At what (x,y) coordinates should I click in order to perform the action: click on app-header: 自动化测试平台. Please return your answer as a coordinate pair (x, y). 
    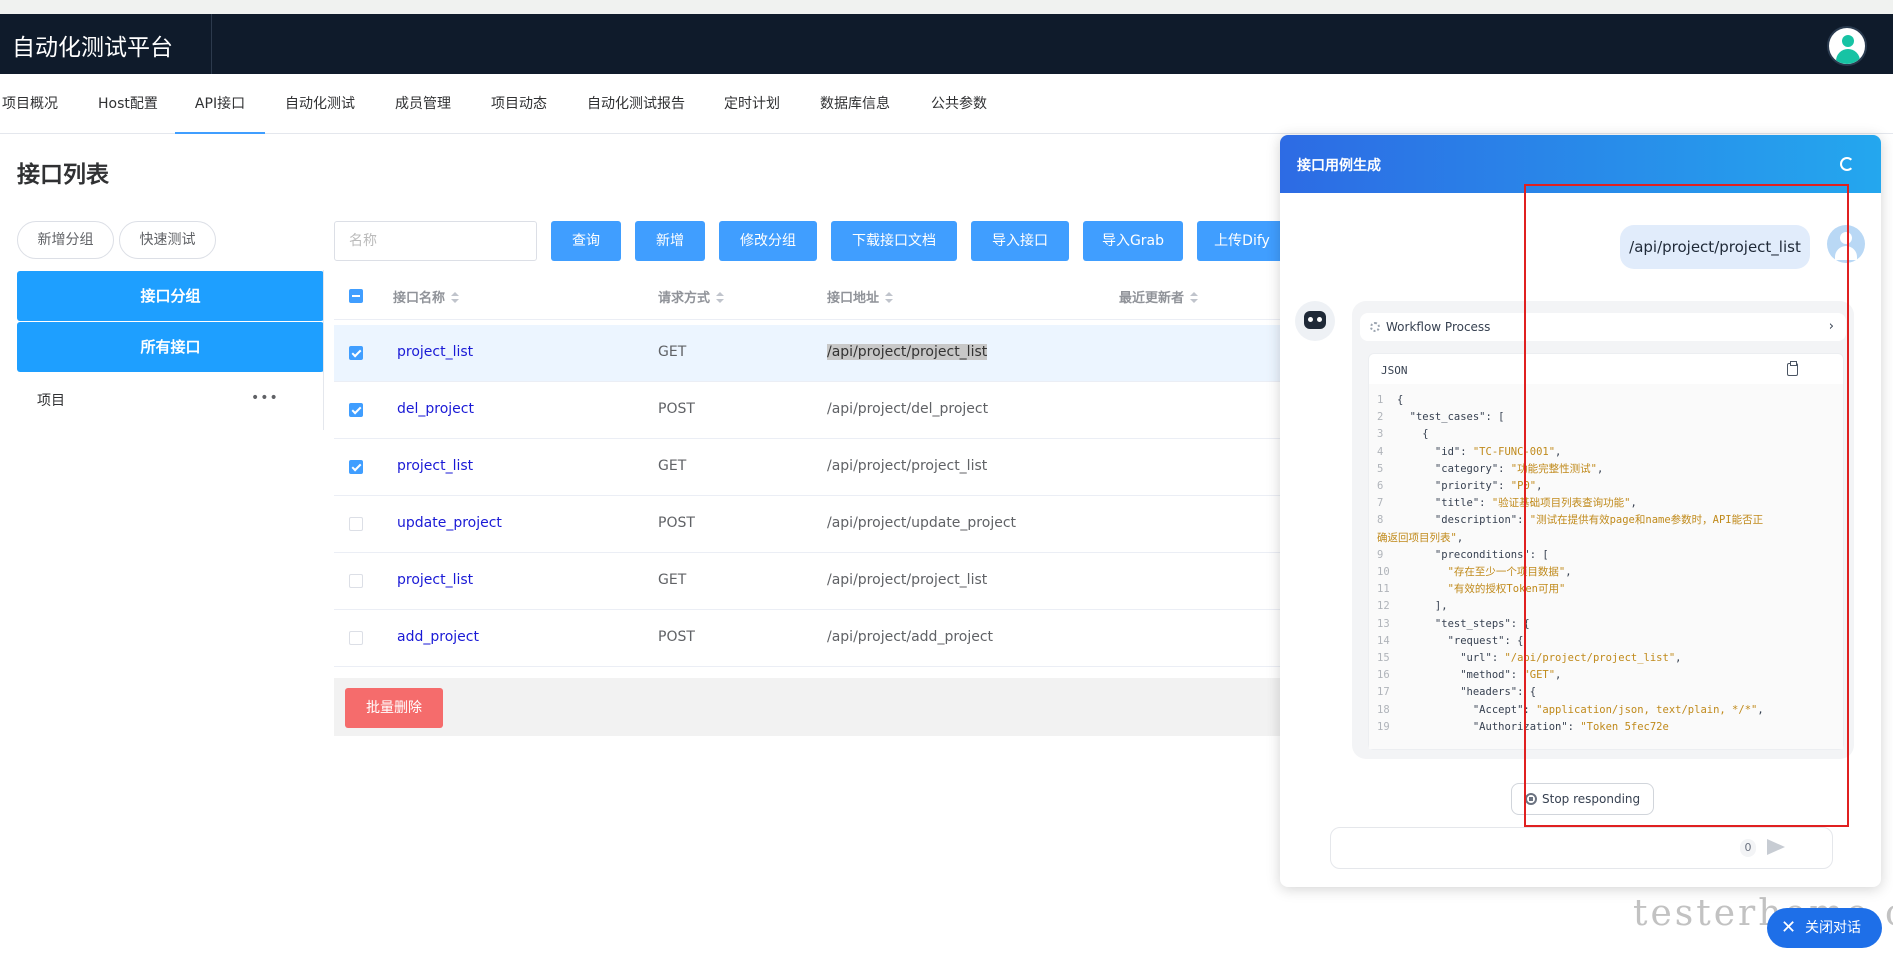
    Looking at the image, I should click on (946, 44).